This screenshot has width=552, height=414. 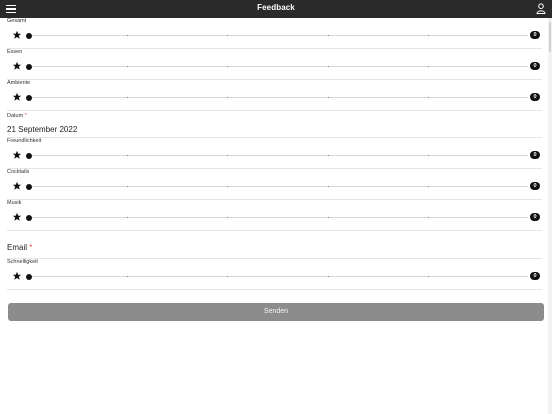 I want to click on email-label-text: Email, so click(x=17, y=247).